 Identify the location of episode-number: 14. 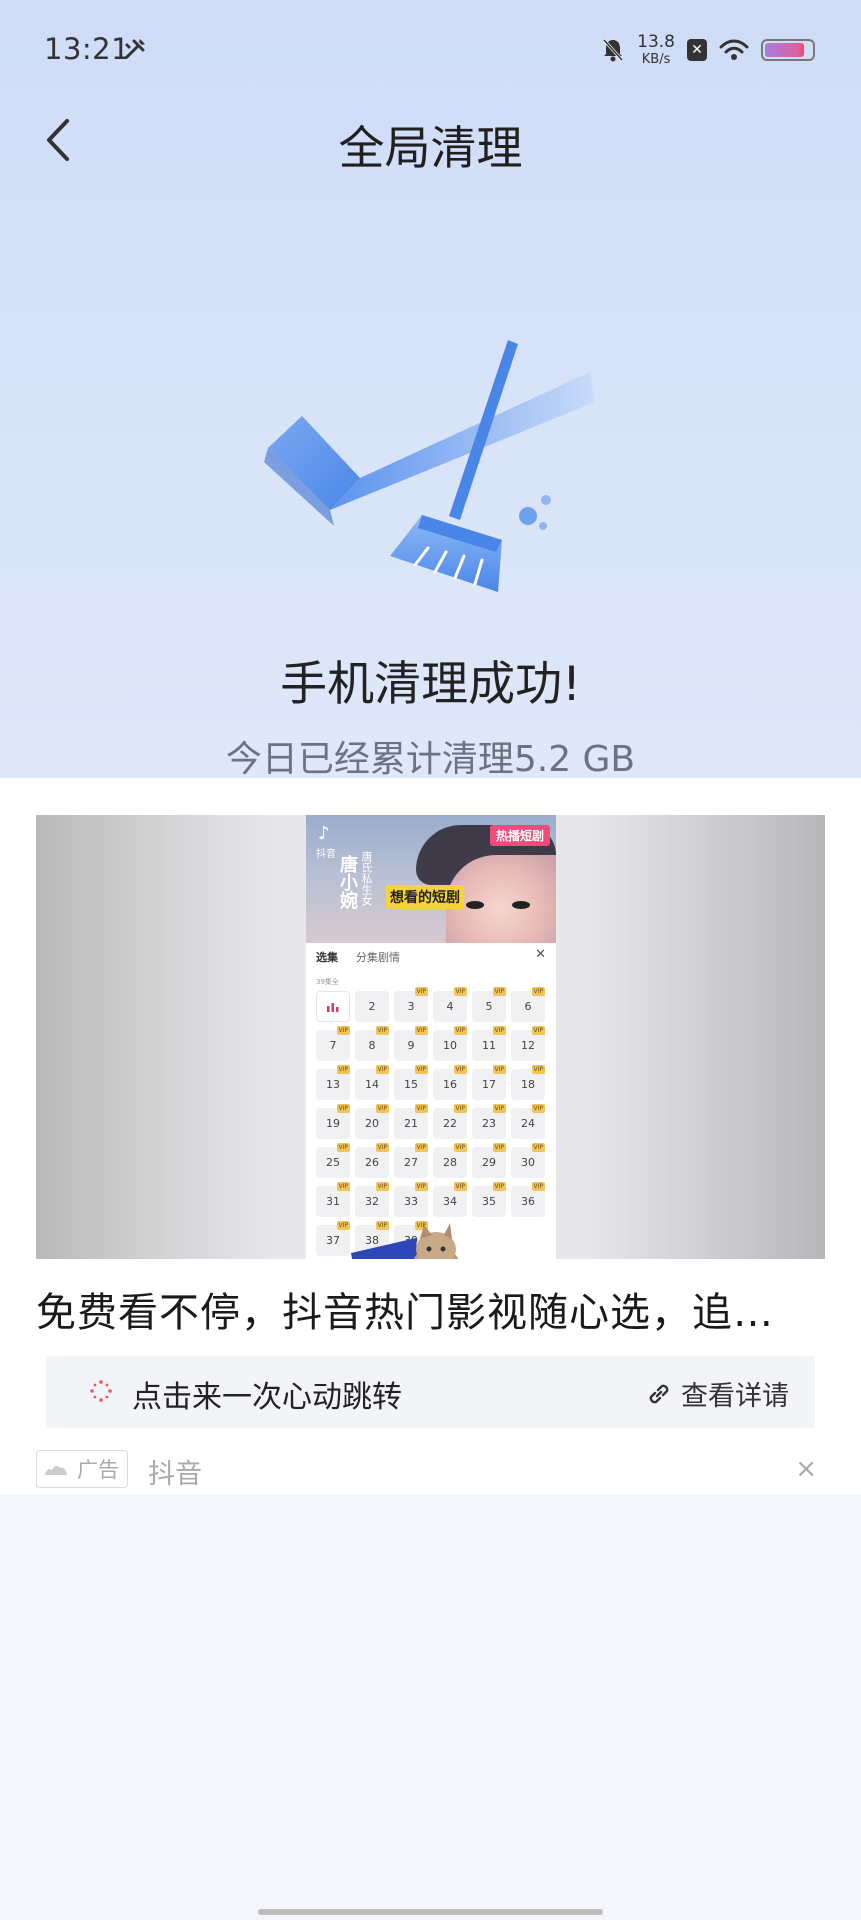
(372, 1084).